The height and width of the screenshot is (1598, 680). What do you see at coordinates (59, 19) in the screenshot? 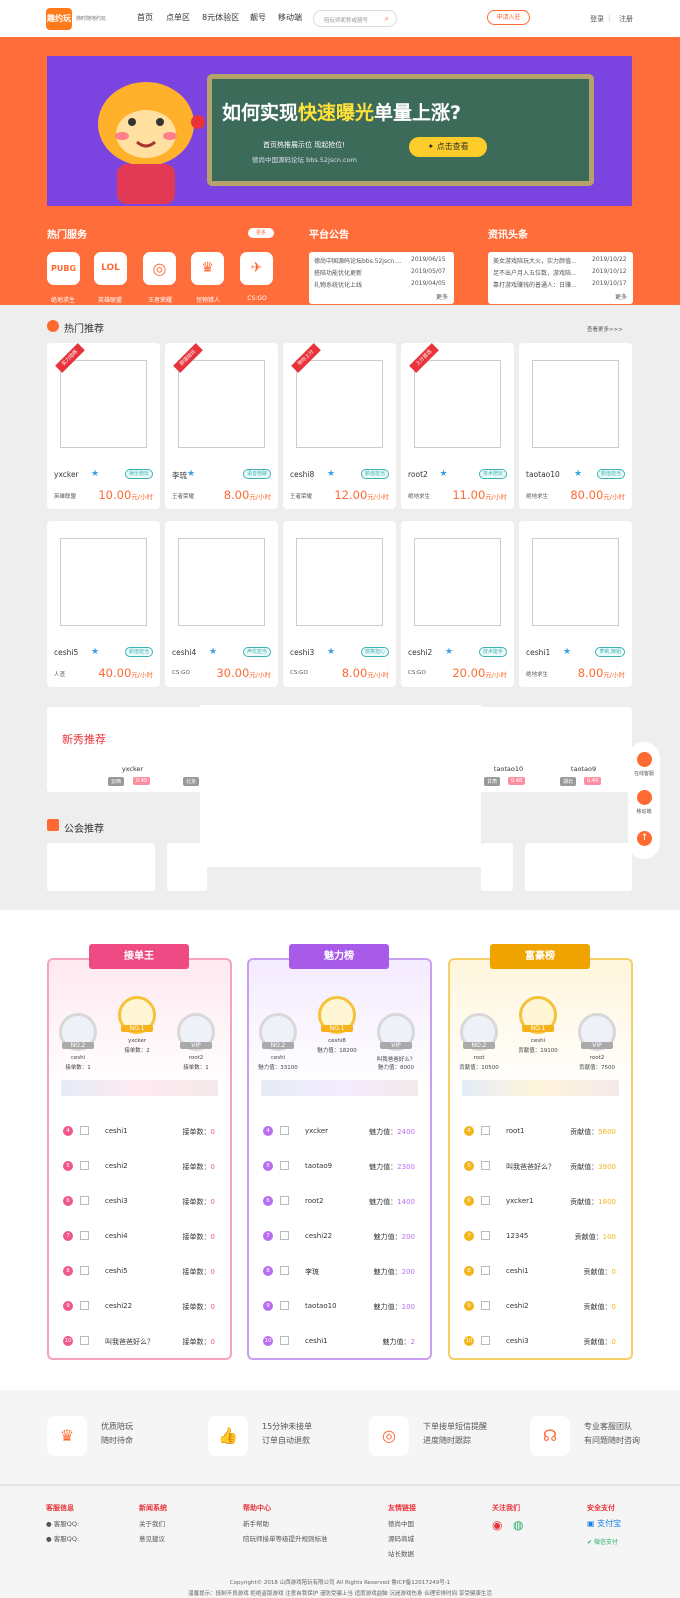
I see `site-logo: 趣约玩` at bounding box center [59, 19].